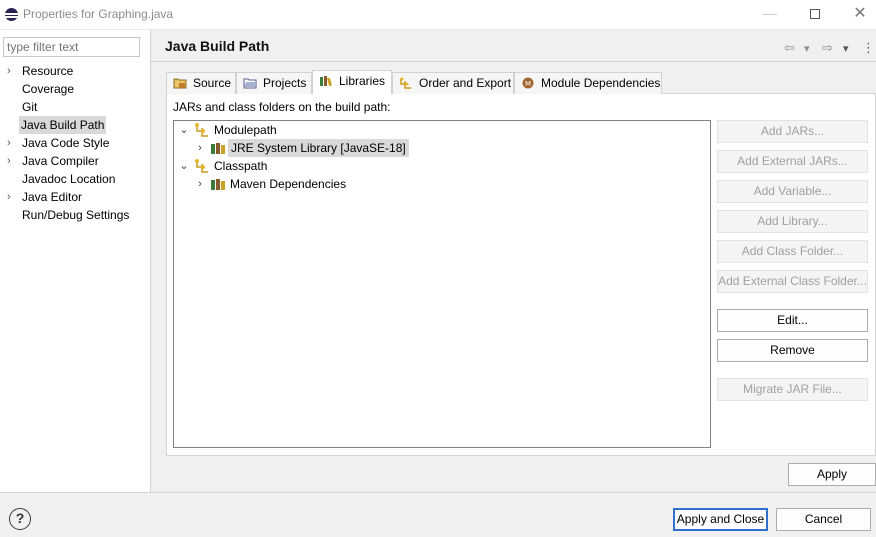 The height and width of the screenshot is (537, 876). Describe the element at coordinates (241, 166) in the screenshot. I see `tree-node-label: Classpath` at that location.